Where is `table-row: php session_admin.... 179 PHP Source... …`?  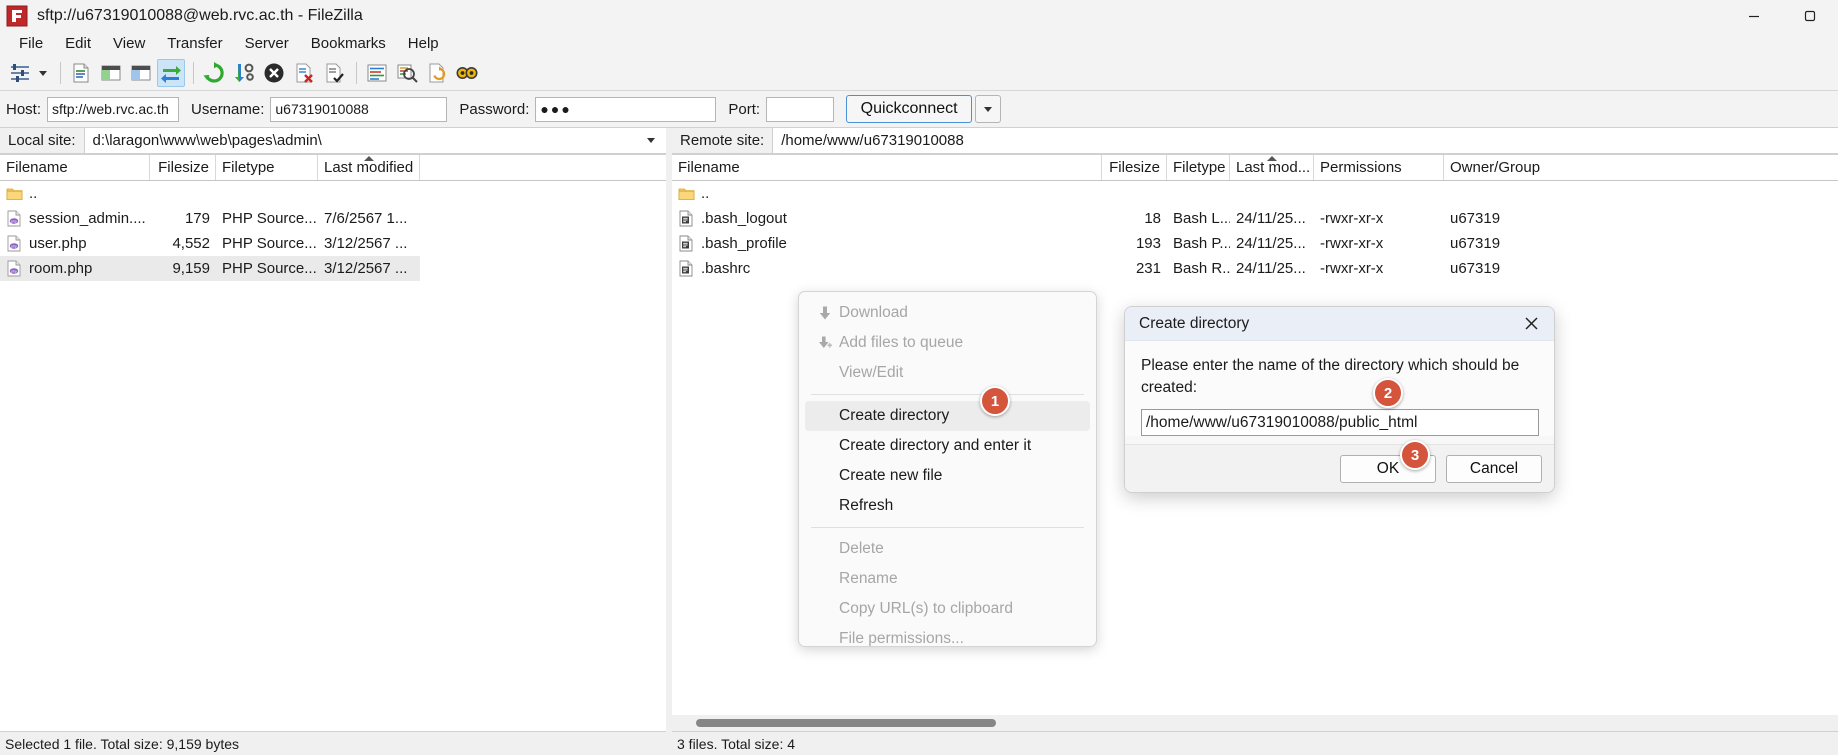
table-row: php session_admin.... 179 PHP Source... … is located at coordinates (333, 218).